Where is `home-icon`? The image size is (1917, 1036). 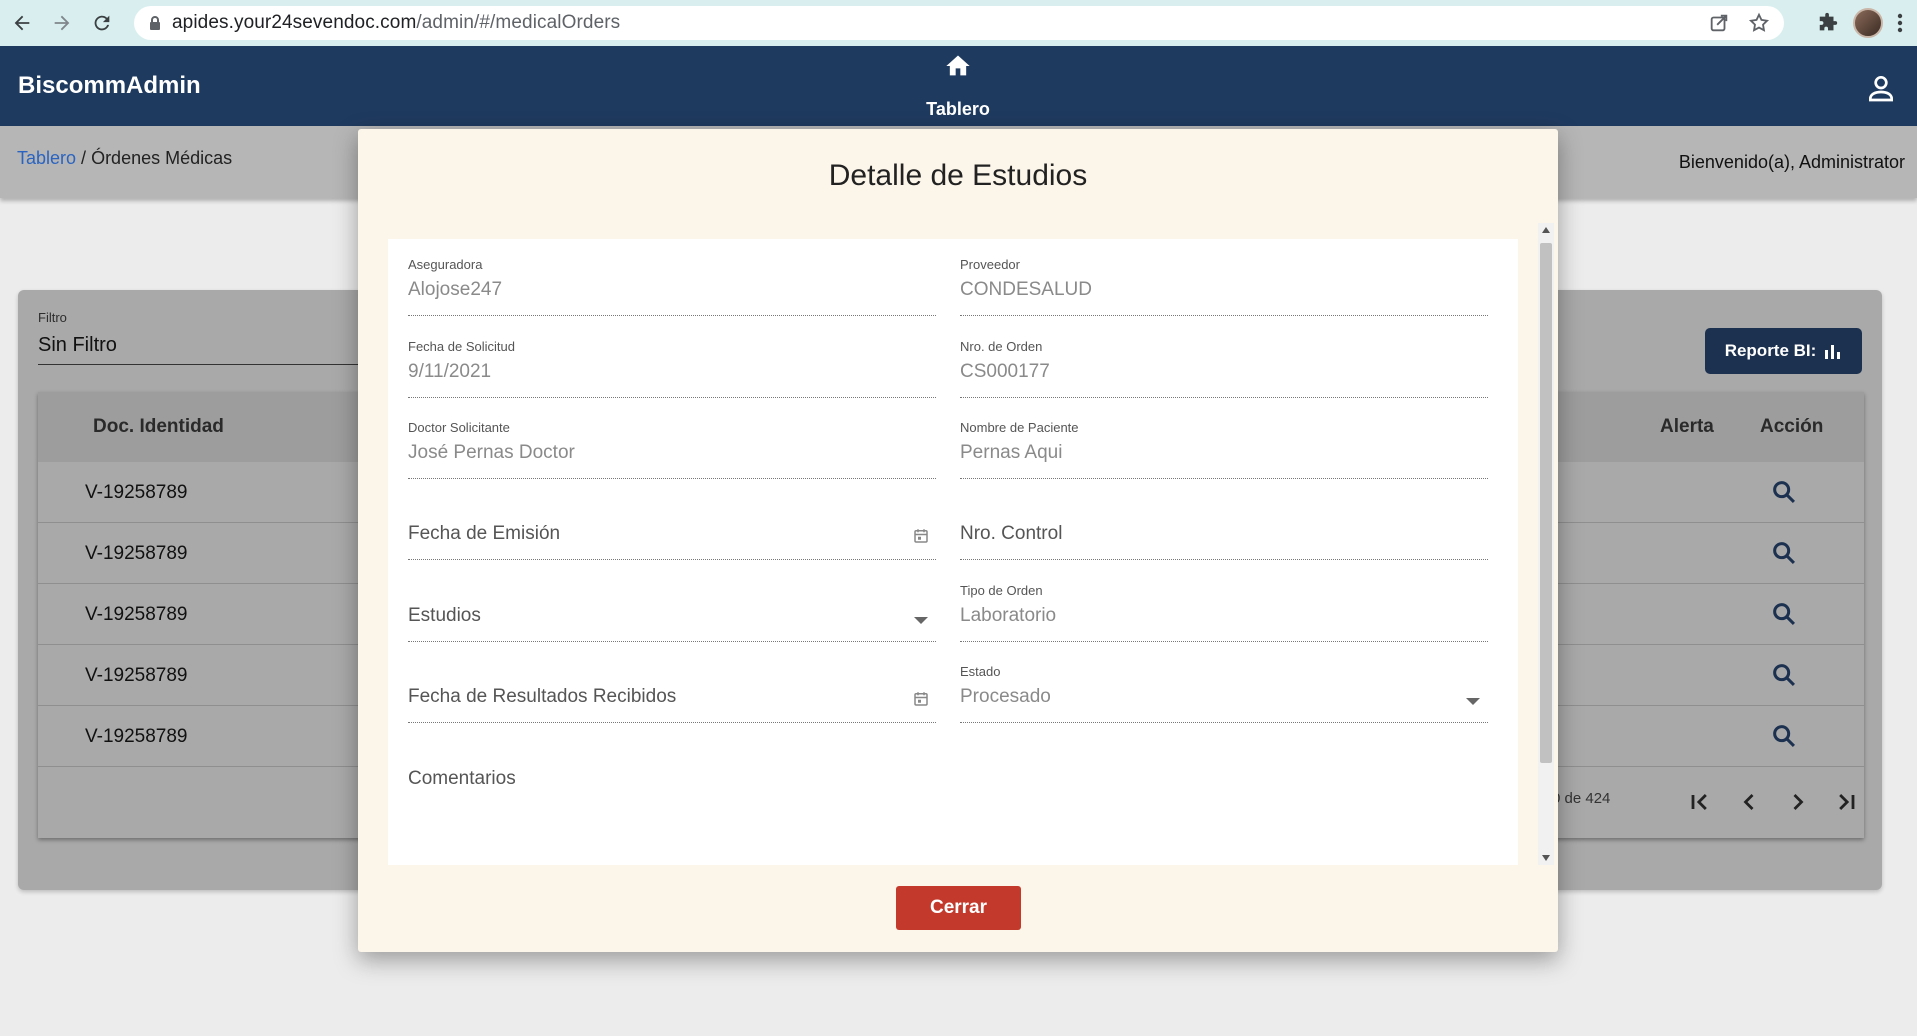
home-icon is located at coordinates (958, 65).